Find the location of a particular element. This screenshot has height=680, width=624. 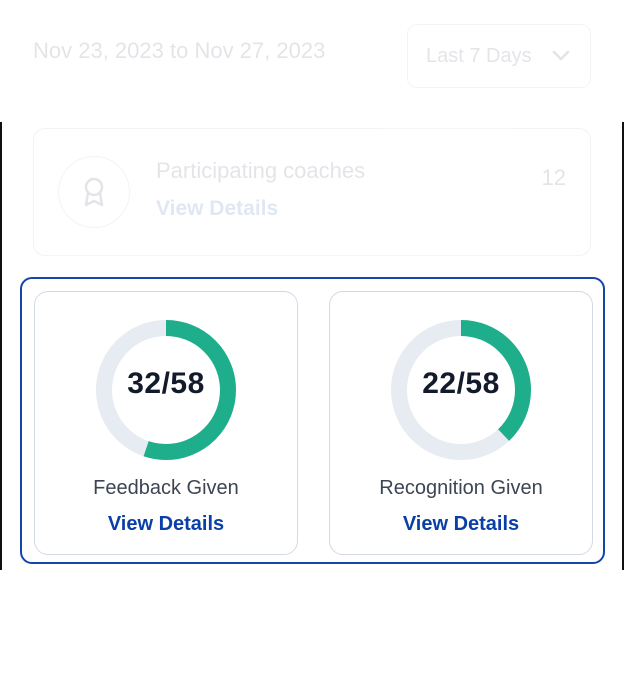

range-select: Last 7 Days is located at coordinates (499, 56).